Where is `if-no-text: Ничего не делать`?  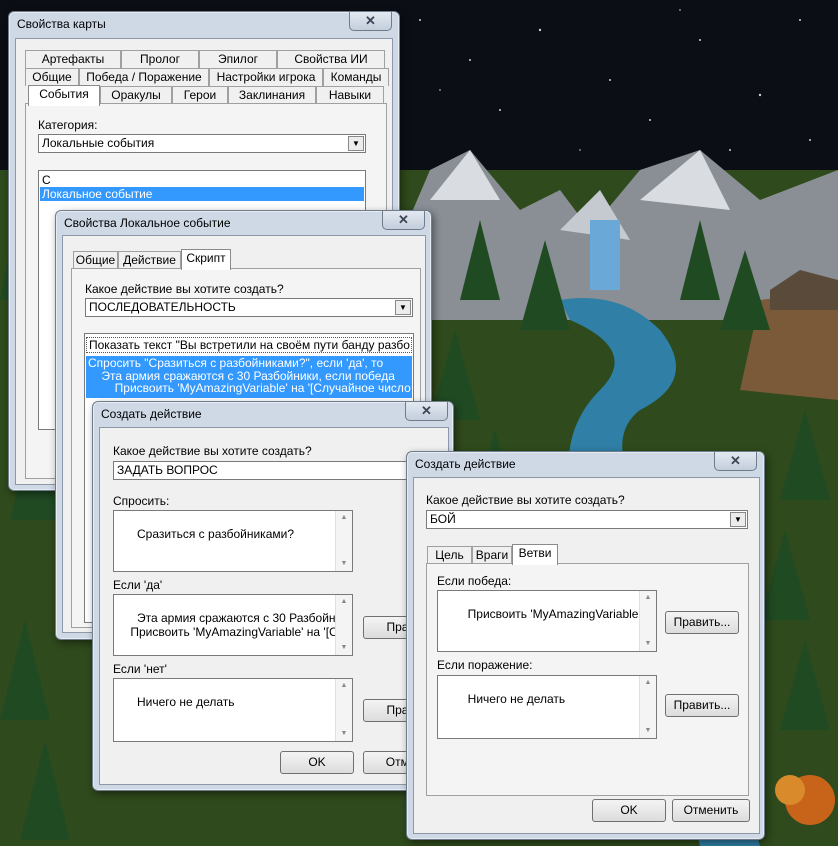
if-no-text: Ничего не делать is located at coordinates (186, 702).